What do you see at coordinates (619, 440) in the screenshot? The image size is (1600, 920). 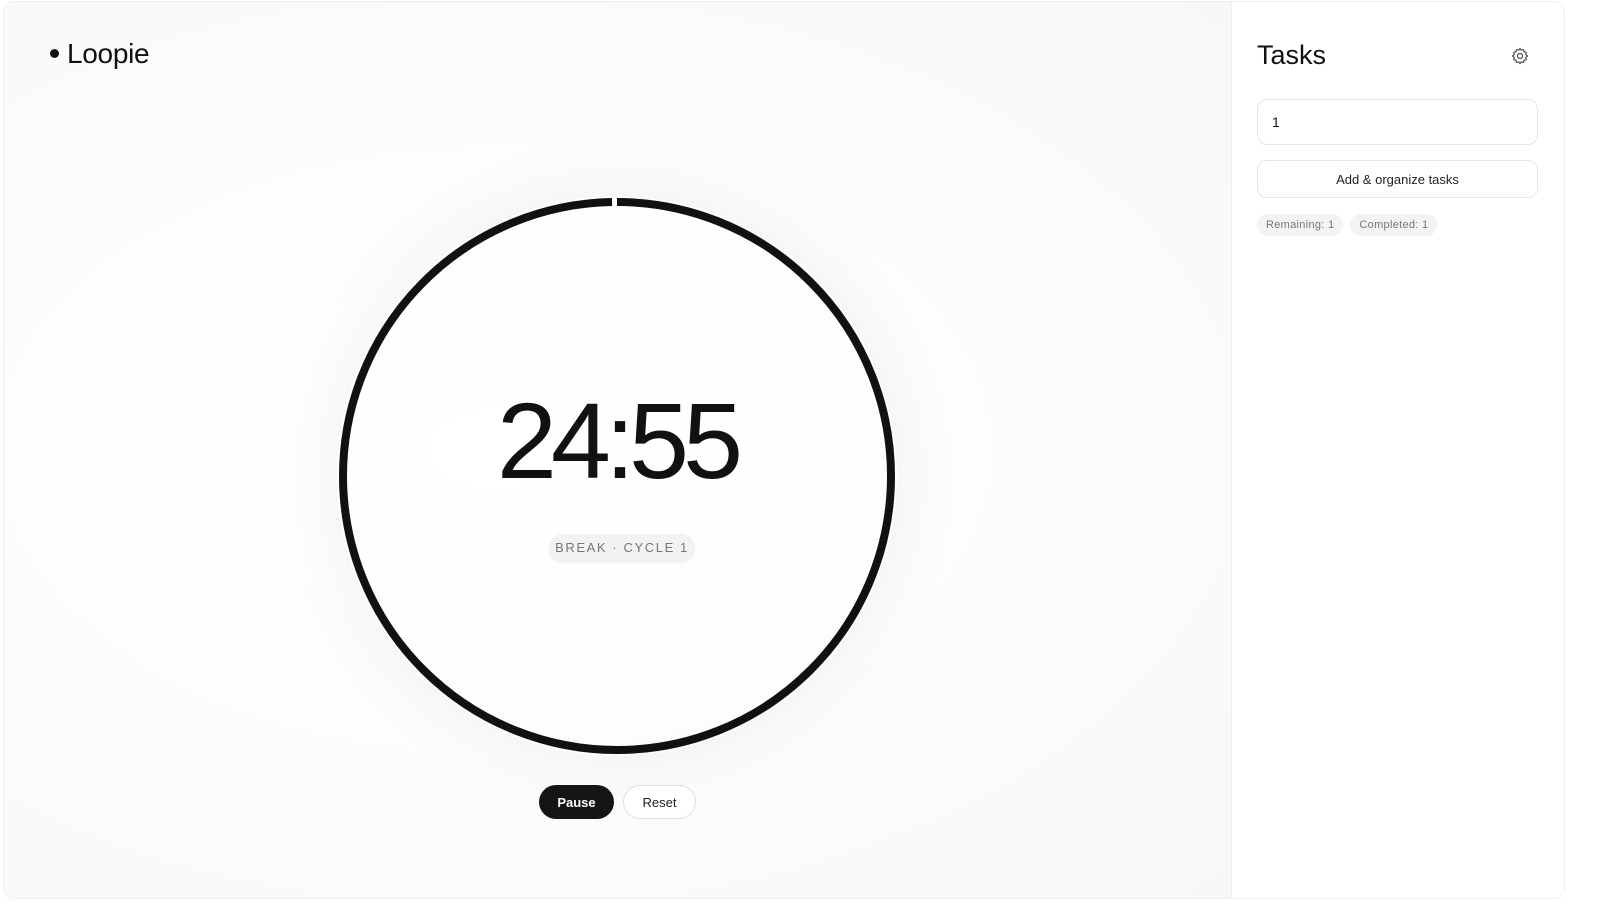 I see `timer-countdown: 24:55` at bounding box center [619, 440].